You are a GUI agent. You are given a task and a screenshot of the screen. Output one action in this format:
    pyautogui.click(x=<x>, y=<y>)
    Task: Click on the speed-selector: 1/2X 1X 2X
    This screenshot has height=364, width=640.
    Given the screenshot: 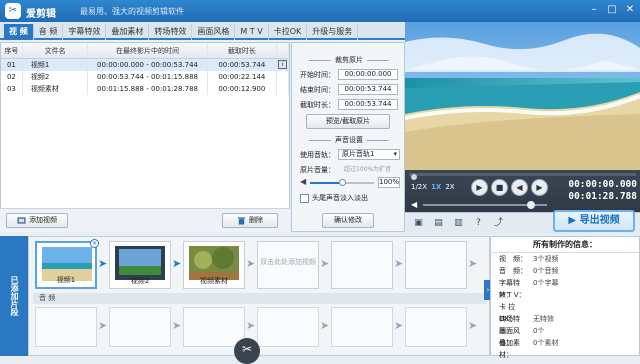 What is the action you would take?
    pyautogui.click(x=433, y=187)
    